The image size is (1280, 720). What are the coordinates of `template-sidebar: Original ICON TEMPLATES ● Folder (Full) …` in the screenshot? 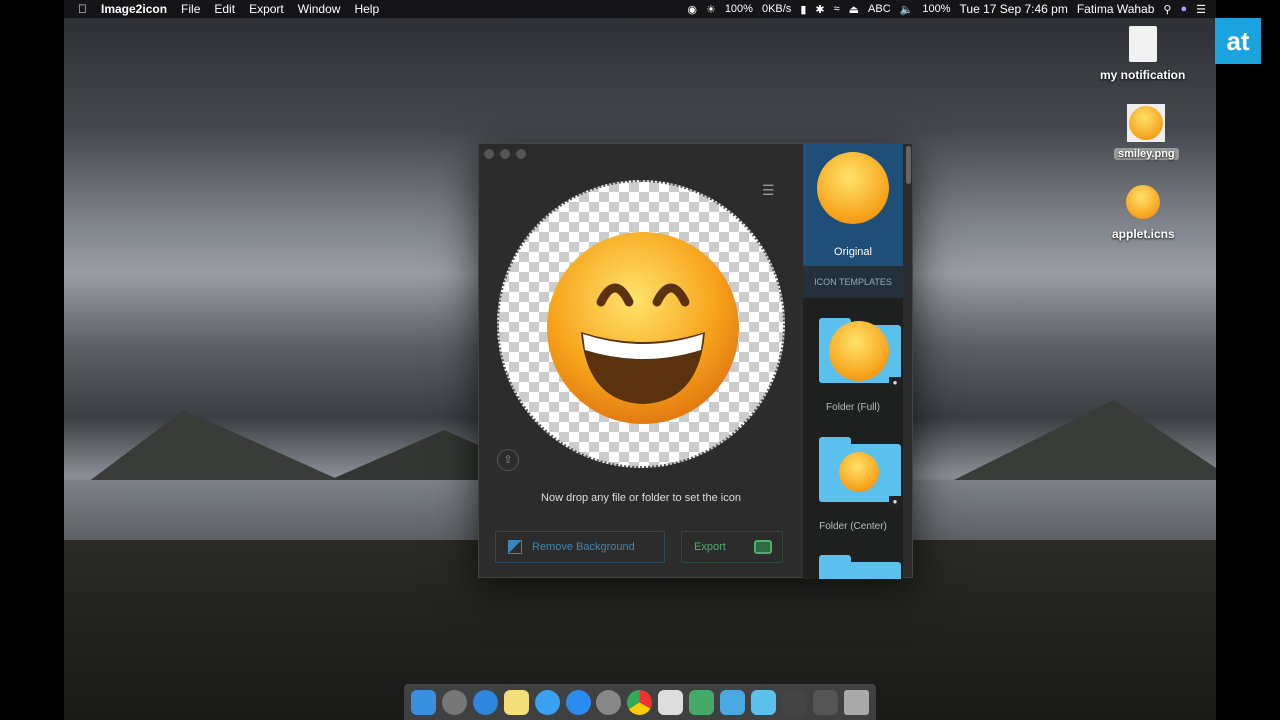 It's located at (853, 361).